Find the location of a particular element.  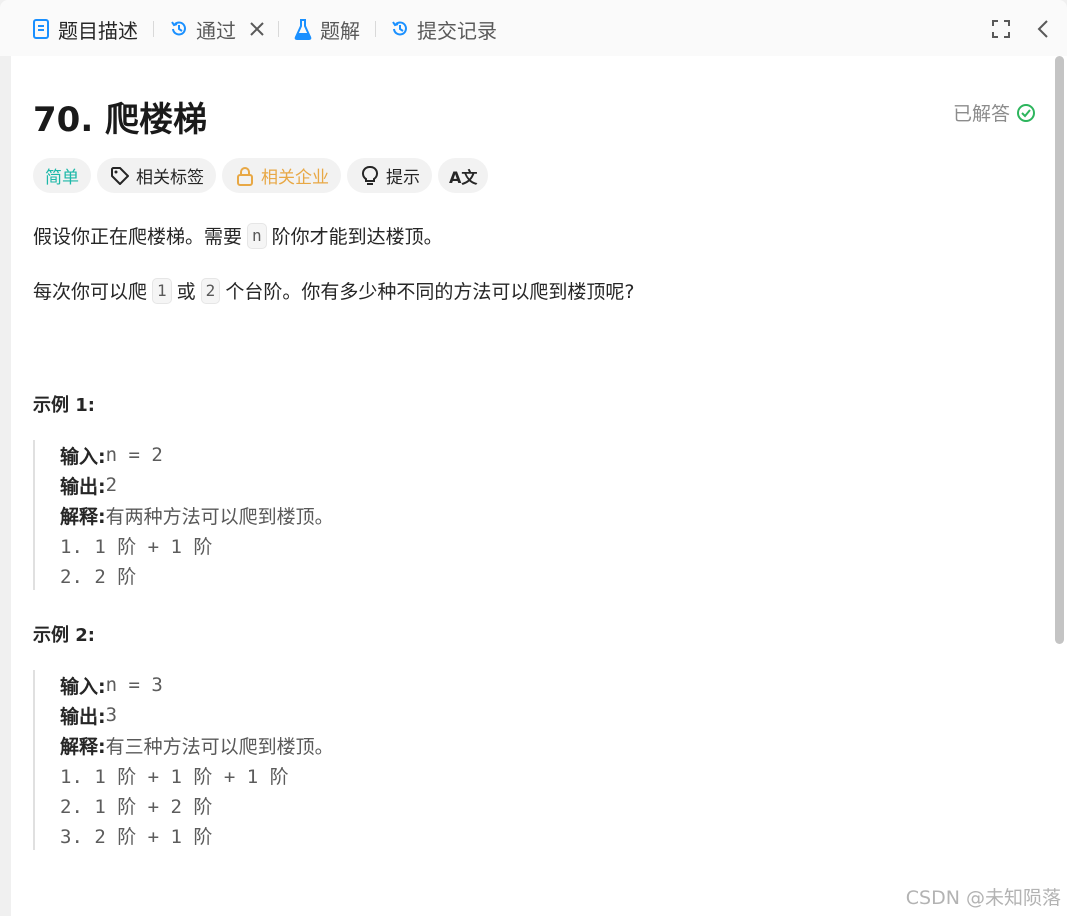

description-text: 阶你才能到达楼顶。 is located at coordinates (357, 237).